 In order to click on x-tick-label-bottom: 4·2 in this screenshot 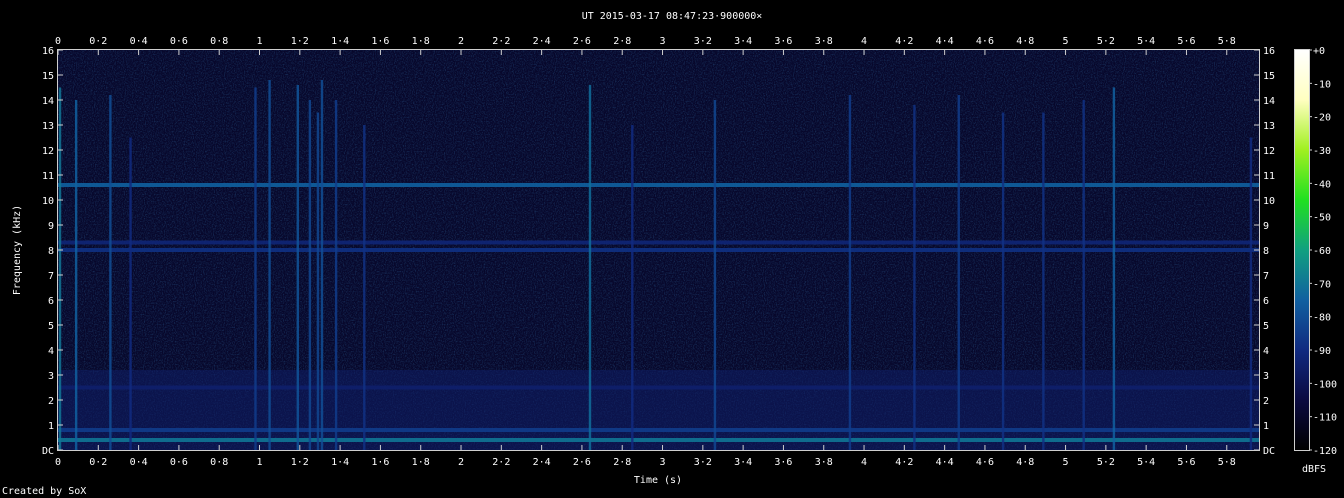, I will do `click(904, 462)`.